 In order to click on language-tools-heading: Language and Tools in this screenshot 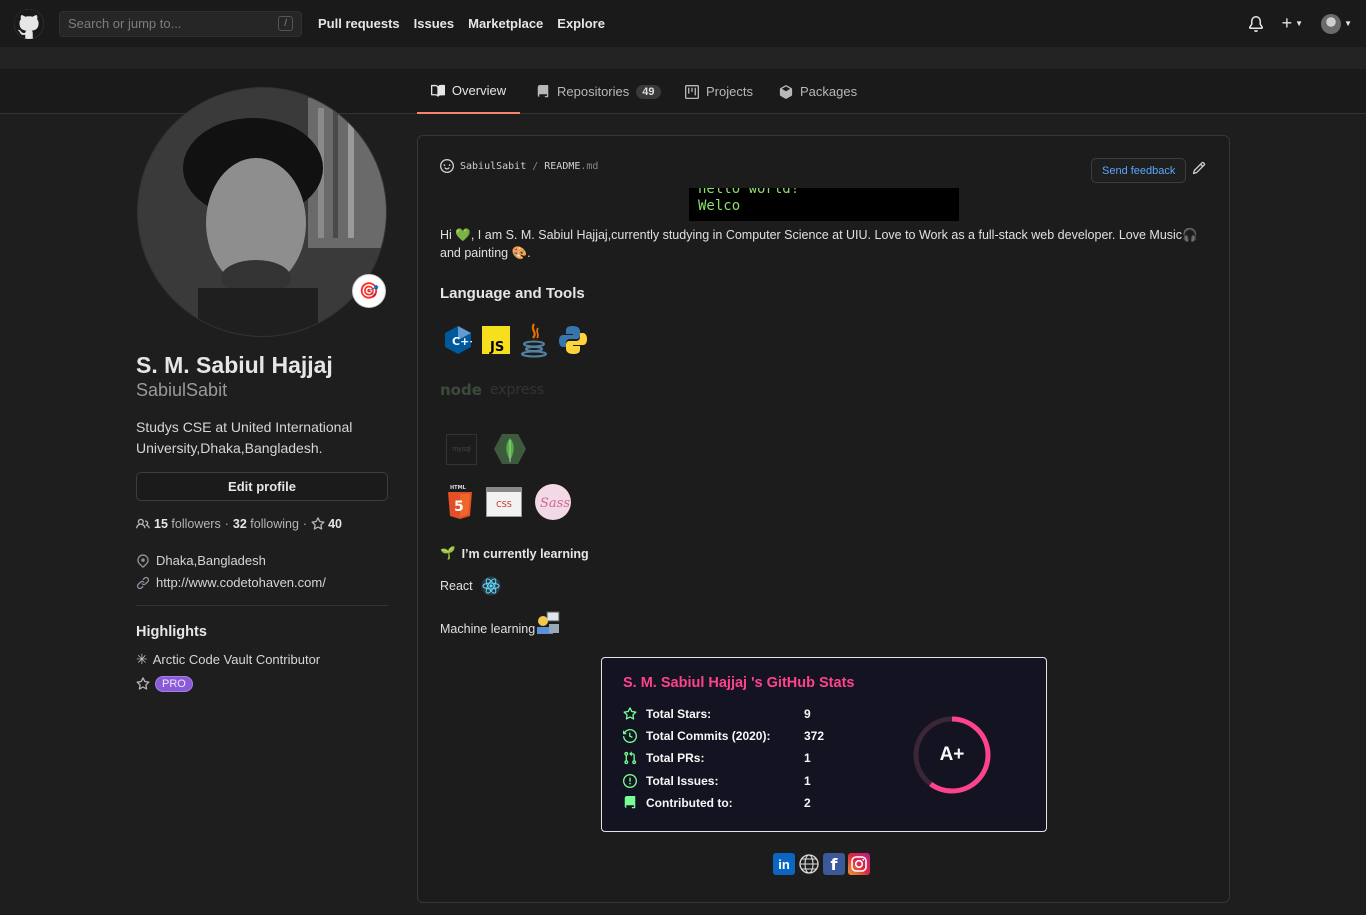, I will do `click(512, 293)`.